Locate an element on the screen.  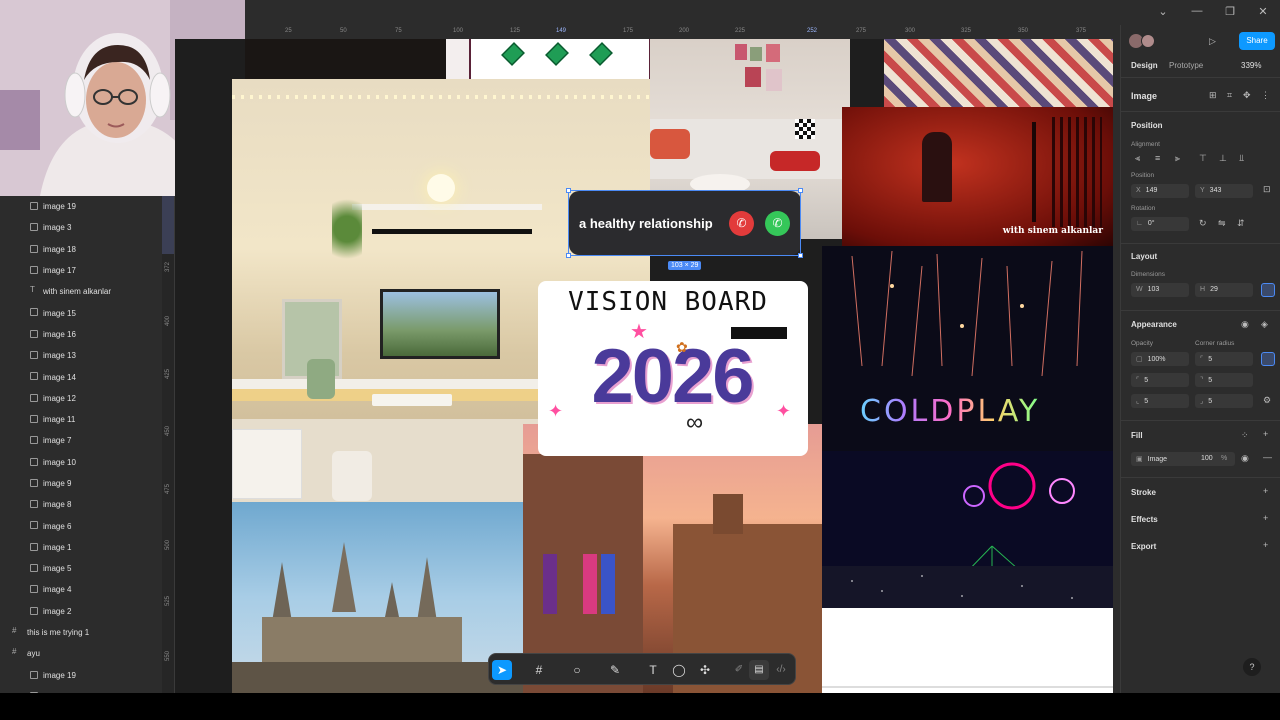
layout-heading: Layout is located at coordinates (1144, 256).